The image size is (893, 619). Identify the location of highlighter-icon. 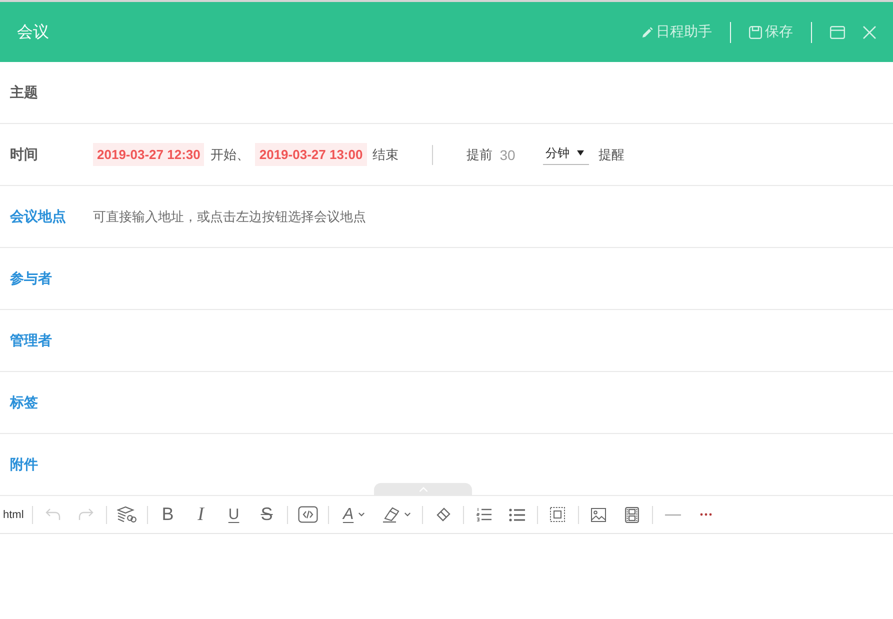
(391, 514).